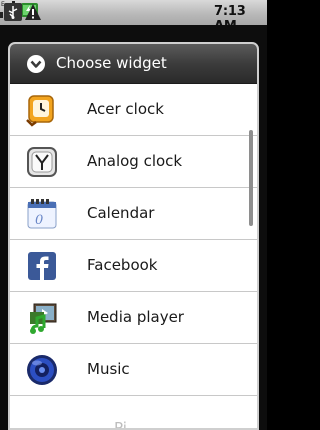  I want to click on svg-text: 0, so click(39, 220).